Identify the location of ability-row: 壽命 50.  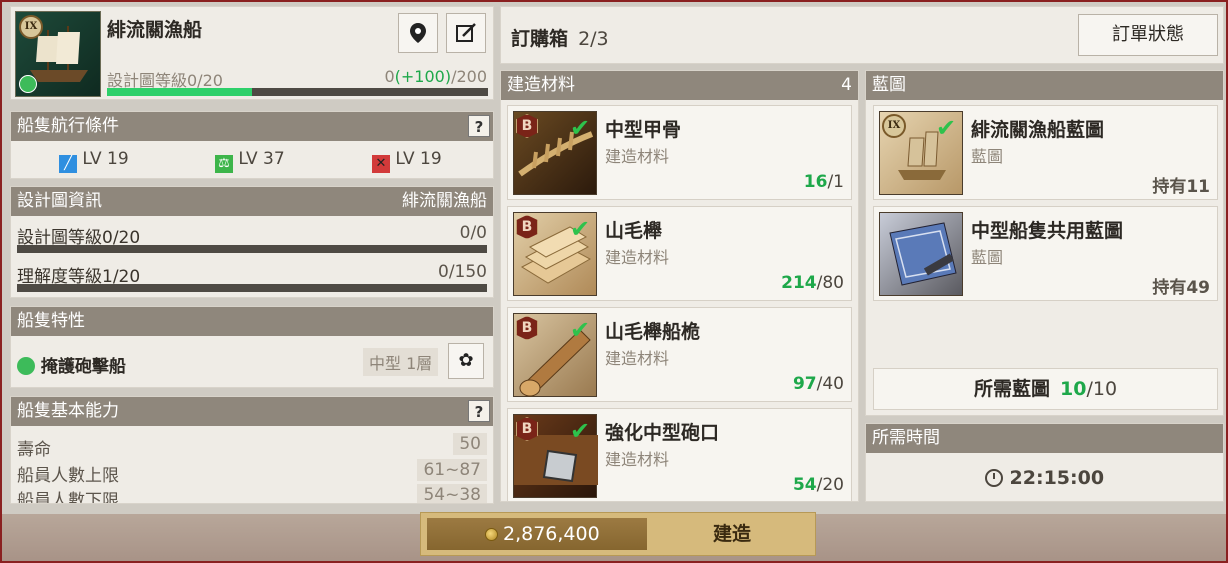
(252, 446).